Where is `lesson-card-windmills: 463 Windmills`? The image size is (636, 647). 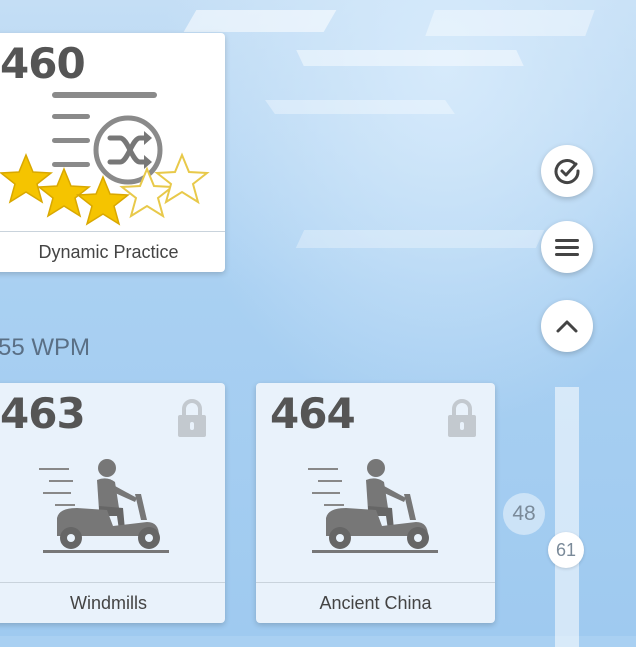 lesson-card-windmills: 463 Windmills is located at coordinates (112, 503).